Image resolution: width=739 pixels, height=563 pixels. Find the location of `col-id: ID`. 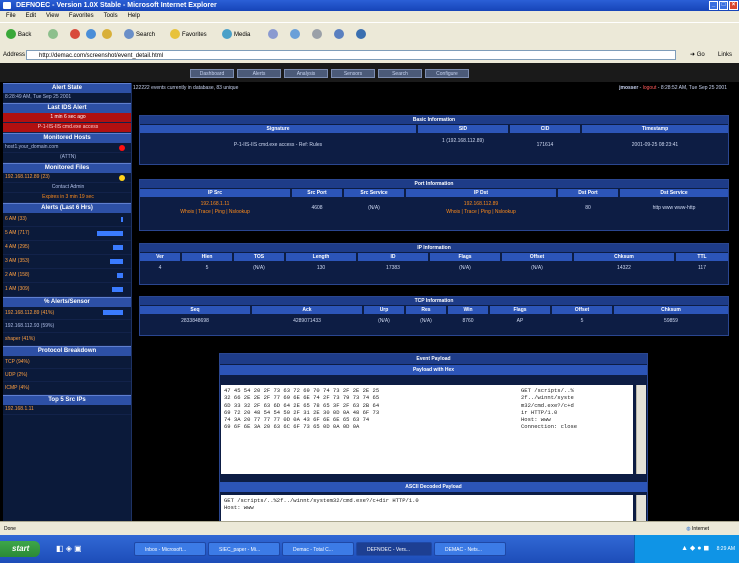

col-id: ID is located at coordinates (393, 257).